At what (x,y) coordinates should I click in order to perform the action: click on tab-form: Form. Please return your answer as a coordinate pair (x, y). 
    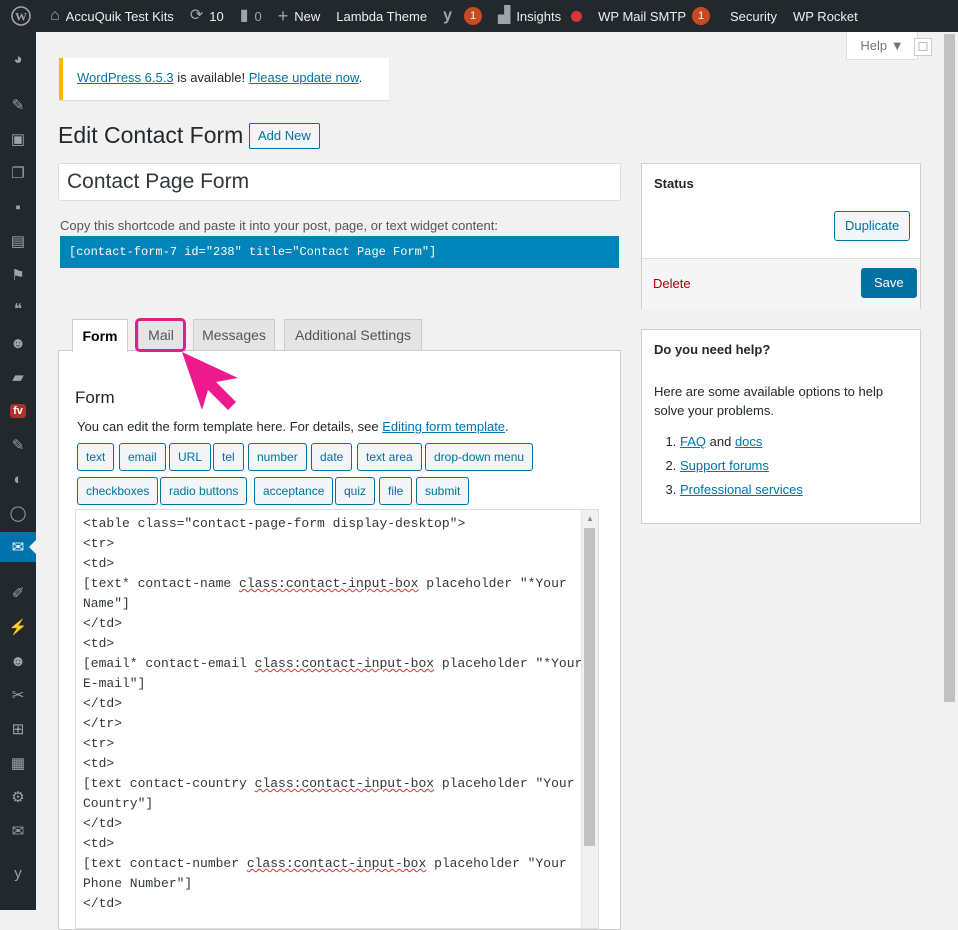
    Looking at the image, I should click on (100, 335).